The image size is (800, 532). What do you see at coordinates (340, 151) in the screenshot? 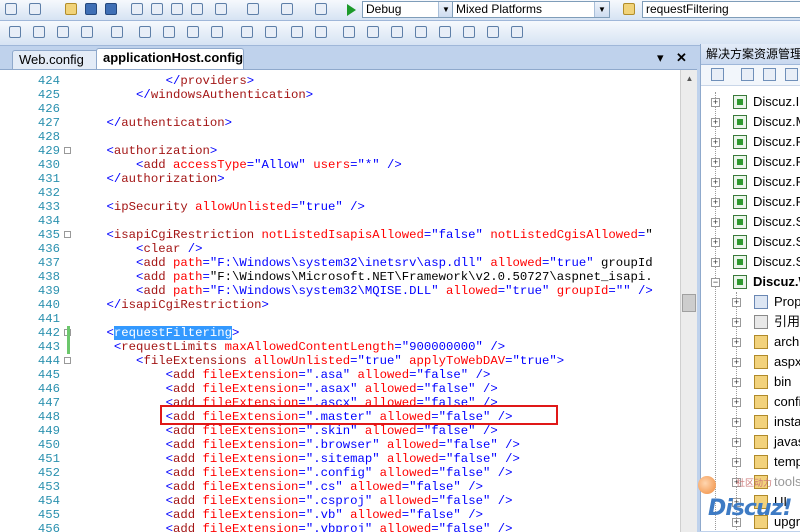
I see `code-line: 429 <authorization>` at bounding box center [340, 151].